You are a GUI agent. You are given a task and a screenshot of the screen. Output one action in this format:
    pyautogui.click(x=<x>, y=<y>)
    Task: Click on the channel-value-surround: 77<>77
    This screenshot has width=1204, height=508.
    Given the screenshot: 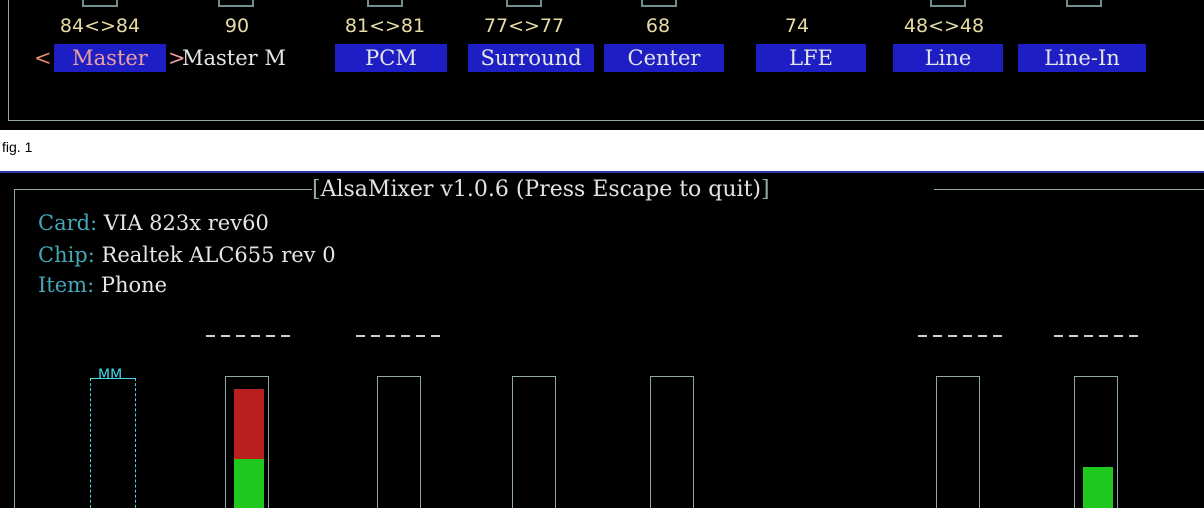 What is the action you would take?
    pyautogui.click(x=524, y=26)
    